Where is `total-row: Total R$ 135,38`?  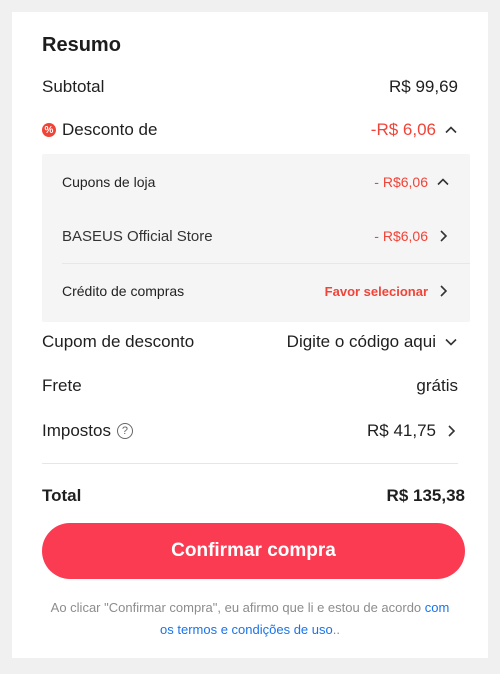
total-row: Total R$ 135,38 is located at coordinates (253, 496).